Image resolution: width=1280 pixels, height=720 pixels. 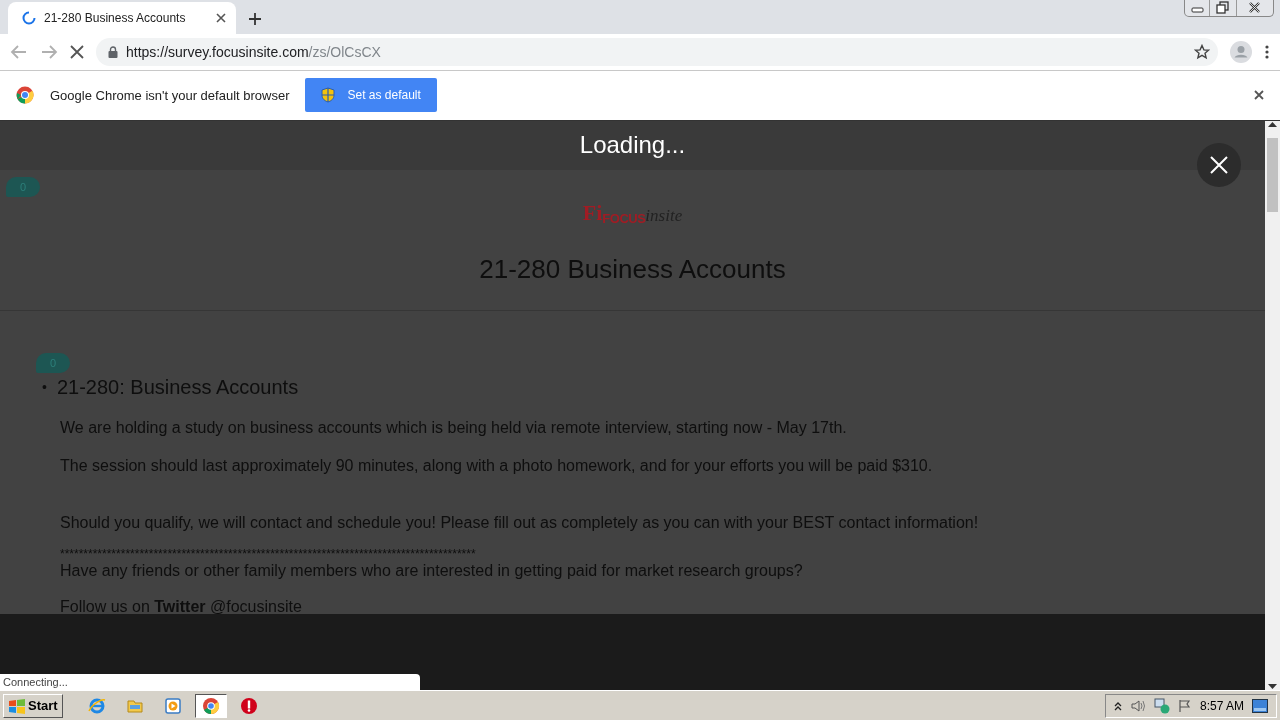 What do you see at coordinates (1184, 705) in the screenshot?
I see `flag-icon` at bounding box center [1184, 705].